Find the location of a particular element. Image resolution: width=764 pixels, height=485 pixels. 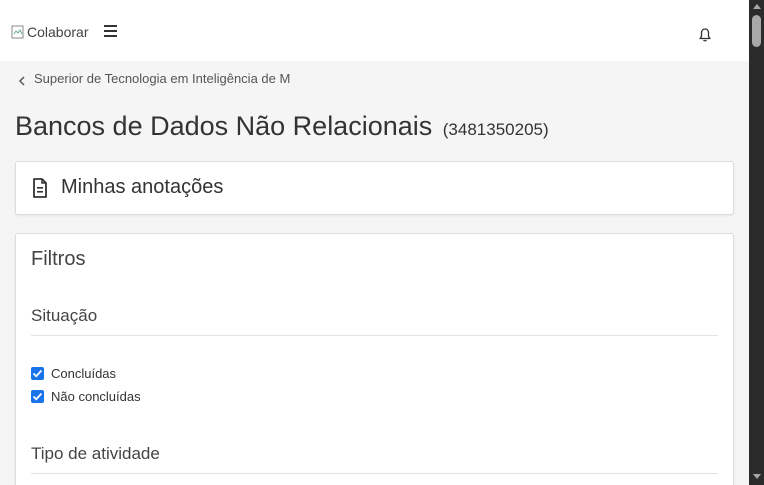

broken-image-icon is located at coordinates (18, 32).